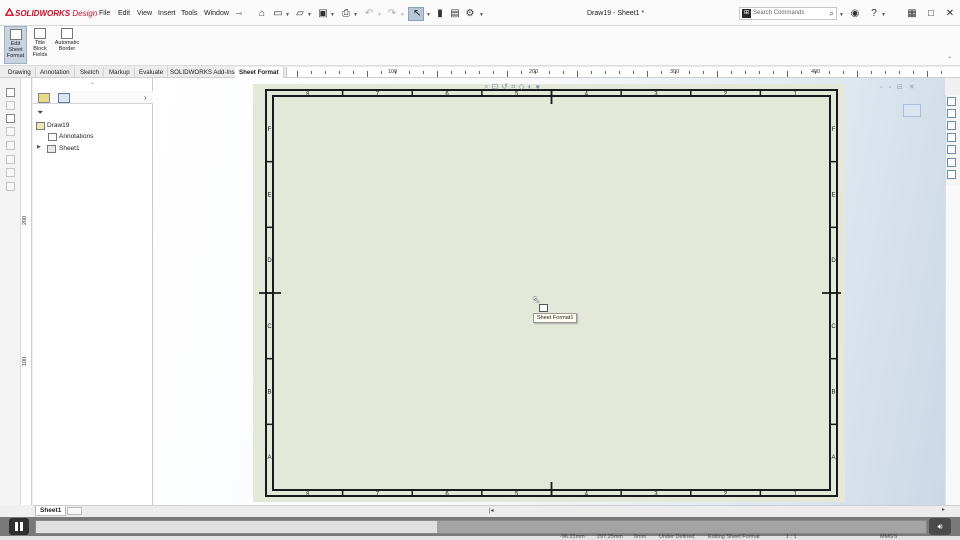  What do you see at coordinates (369, 13) in the screenshot?
I see `undo-icon: ↶` at bounding box center [369, 13].